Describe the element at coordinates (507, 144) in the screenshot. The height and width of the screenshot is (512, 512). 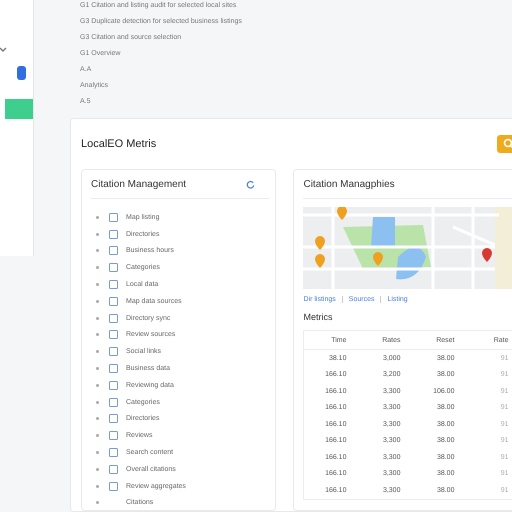
I see `search-icon` at that location.